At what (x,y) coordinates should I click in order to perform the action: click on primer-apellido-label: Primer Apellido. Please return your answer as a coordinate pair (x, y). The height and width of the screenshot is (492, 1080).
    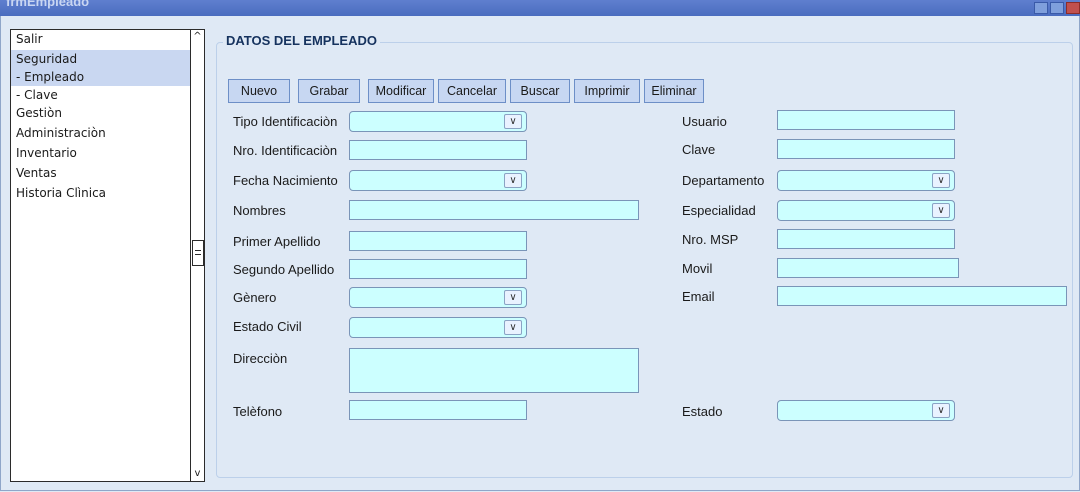
    Looking at the image, I should click on (277, 241).